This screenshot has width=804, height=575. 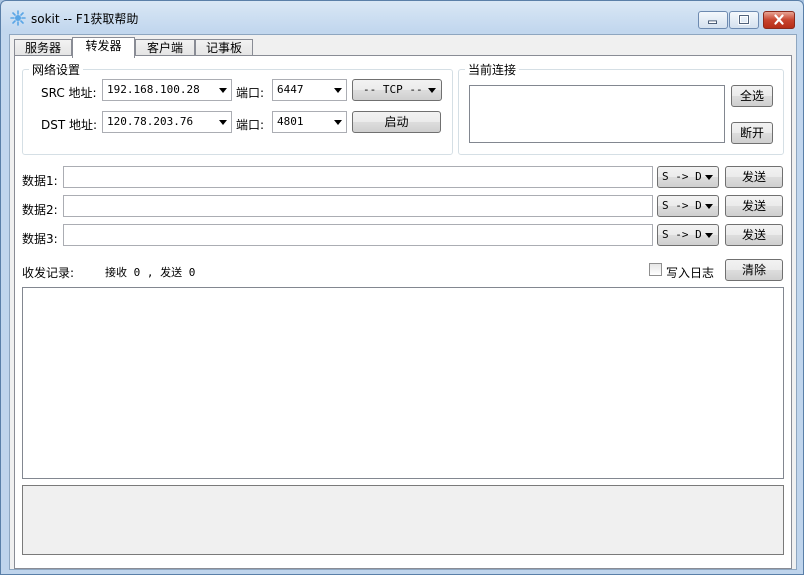 I want to click on close-icon, so click(x=779, y=19).